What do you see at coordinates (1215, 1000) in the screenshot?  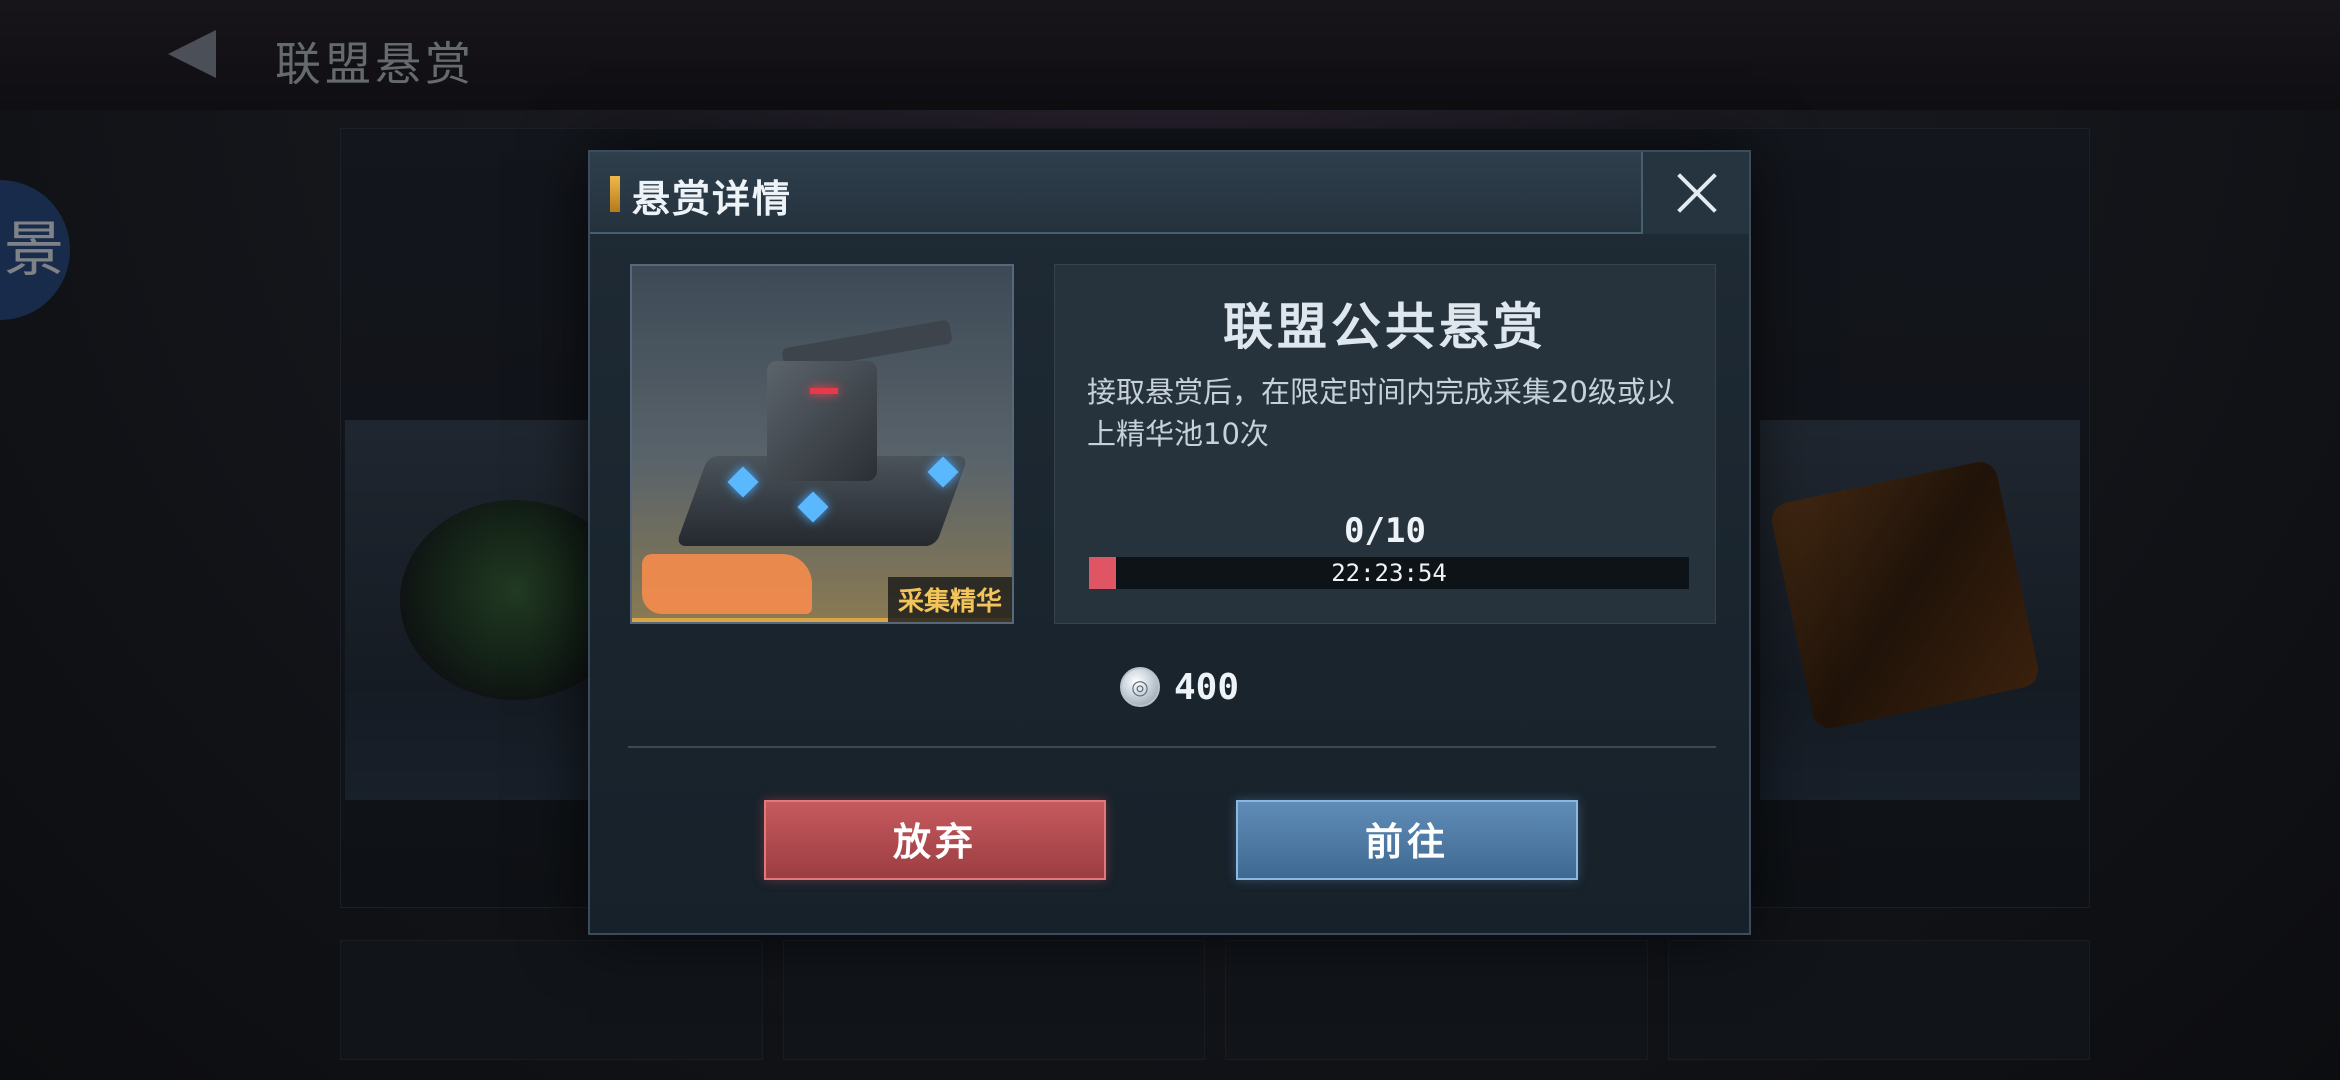 I see `background-bottom-row` at bounding box center [1215, 1000].